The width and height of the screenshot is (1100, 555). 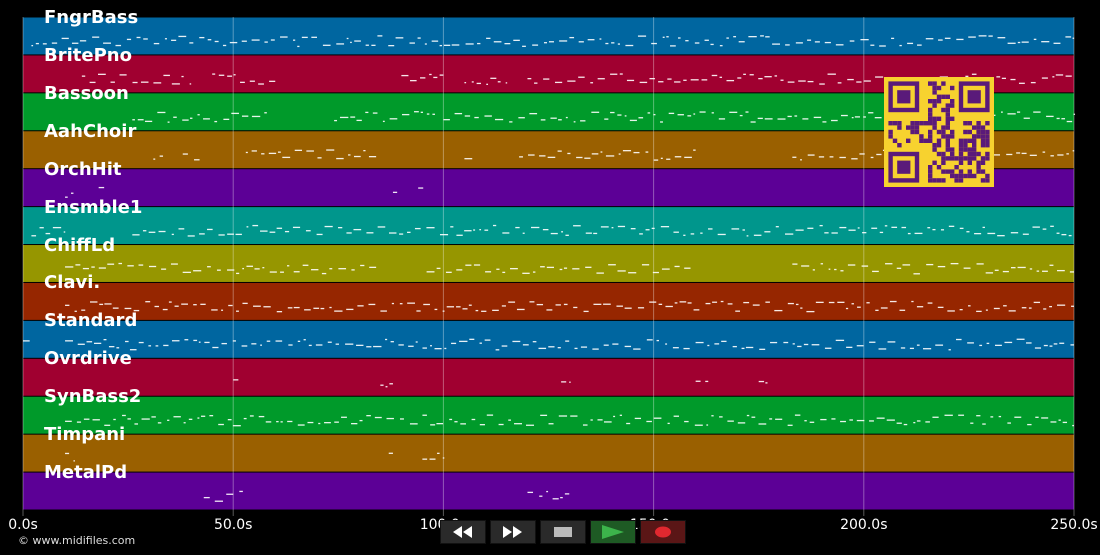 What do you see at coordinates (93, 397) in the screenshot?
I see `track-label: SynBass2` at bounding box center [93, 397].